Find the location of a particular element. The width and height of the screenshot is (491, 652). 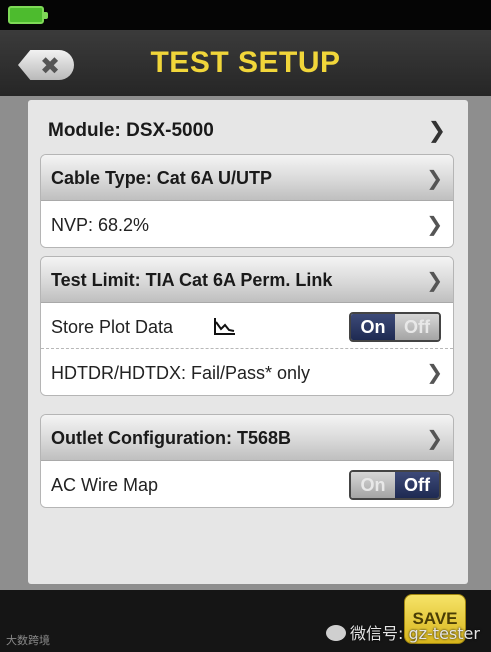

wechat-icon is located at coordinates (336, 633).